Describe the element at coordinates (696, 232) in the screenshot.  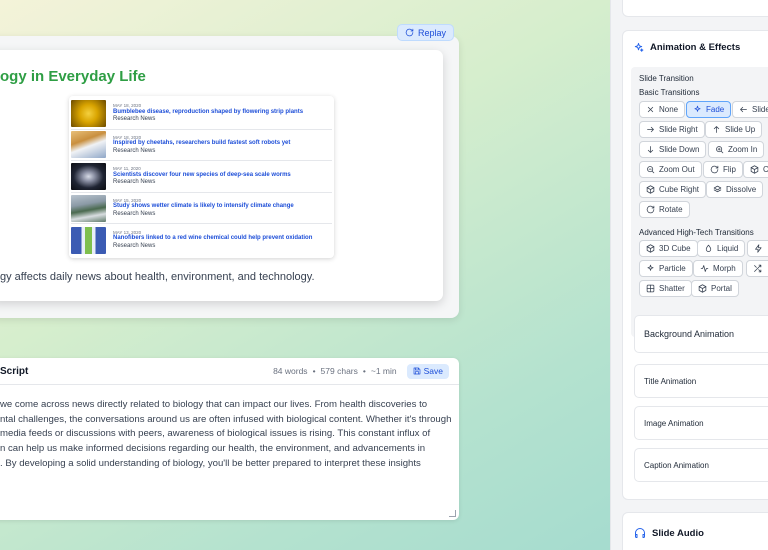
I see `advanced-transitions-label: Advanced High-Tech Transitions` at that location.